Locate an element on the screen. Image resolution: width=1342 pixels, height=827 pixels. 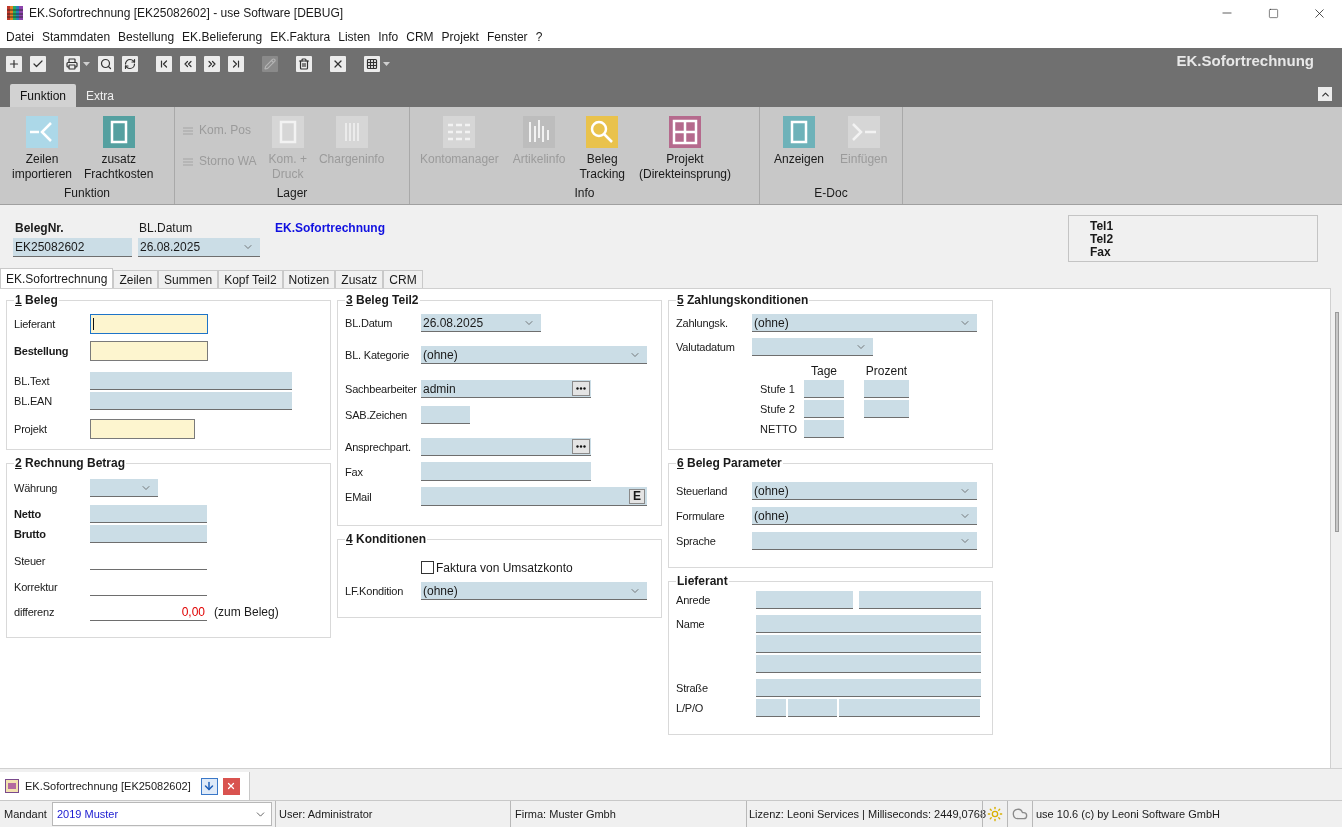
email-button: E is located at coordinates (637, 496).